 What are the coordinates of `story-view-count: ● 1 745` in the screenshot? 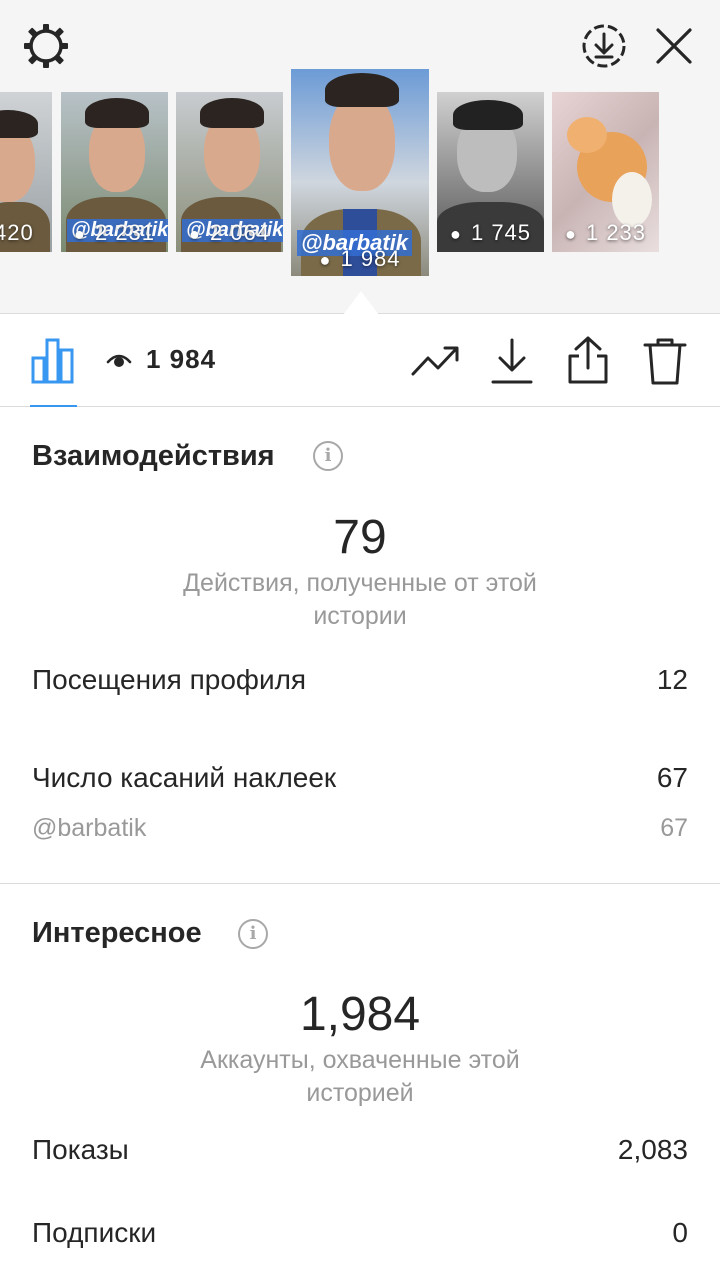 It's located at (490, 233).